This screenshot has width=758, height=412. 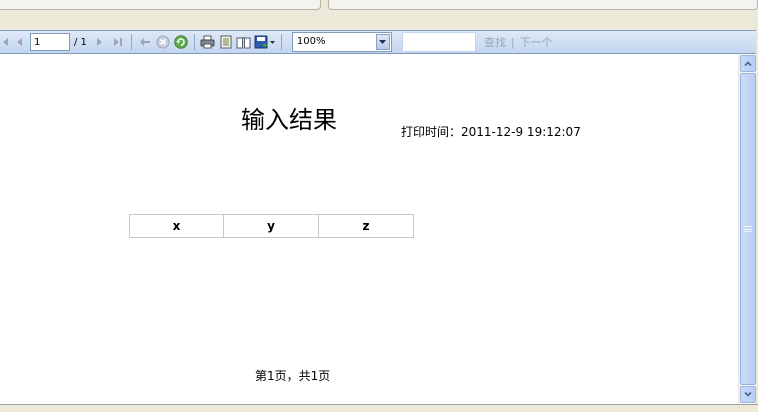 I want to click on printer-icon, so click(x=207, y=42).